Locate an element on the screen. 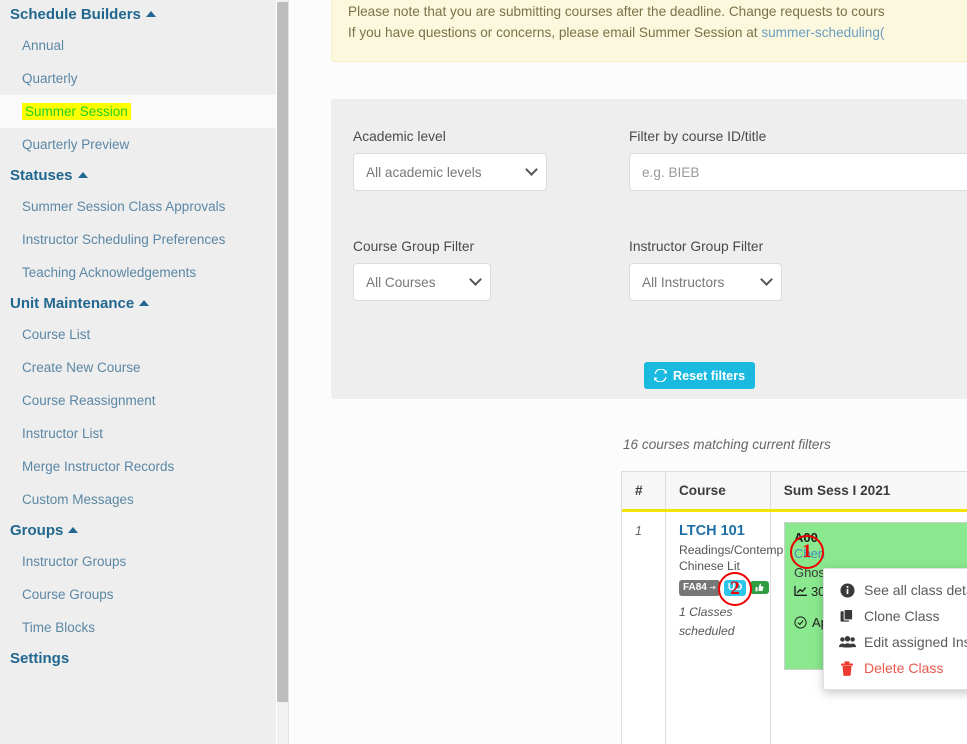 This screenshot has width=967, height=744. sidebar-item-summer-session: Summer Session is located at coordinates (138, 111).